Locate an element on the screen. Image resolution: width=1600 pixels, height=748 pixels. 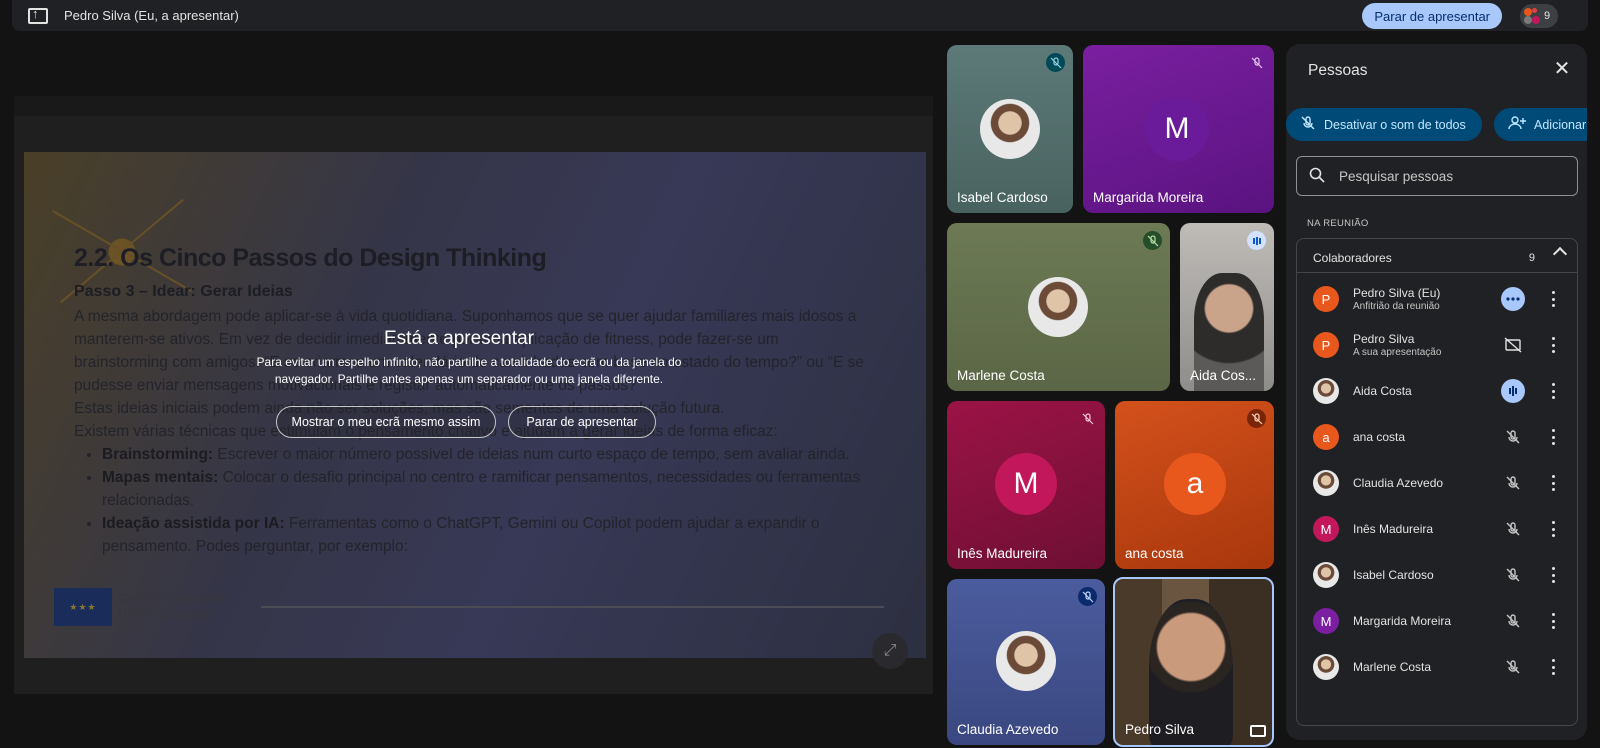
list-item: M Margarida Moreira is located at coordinates (1443, 621).